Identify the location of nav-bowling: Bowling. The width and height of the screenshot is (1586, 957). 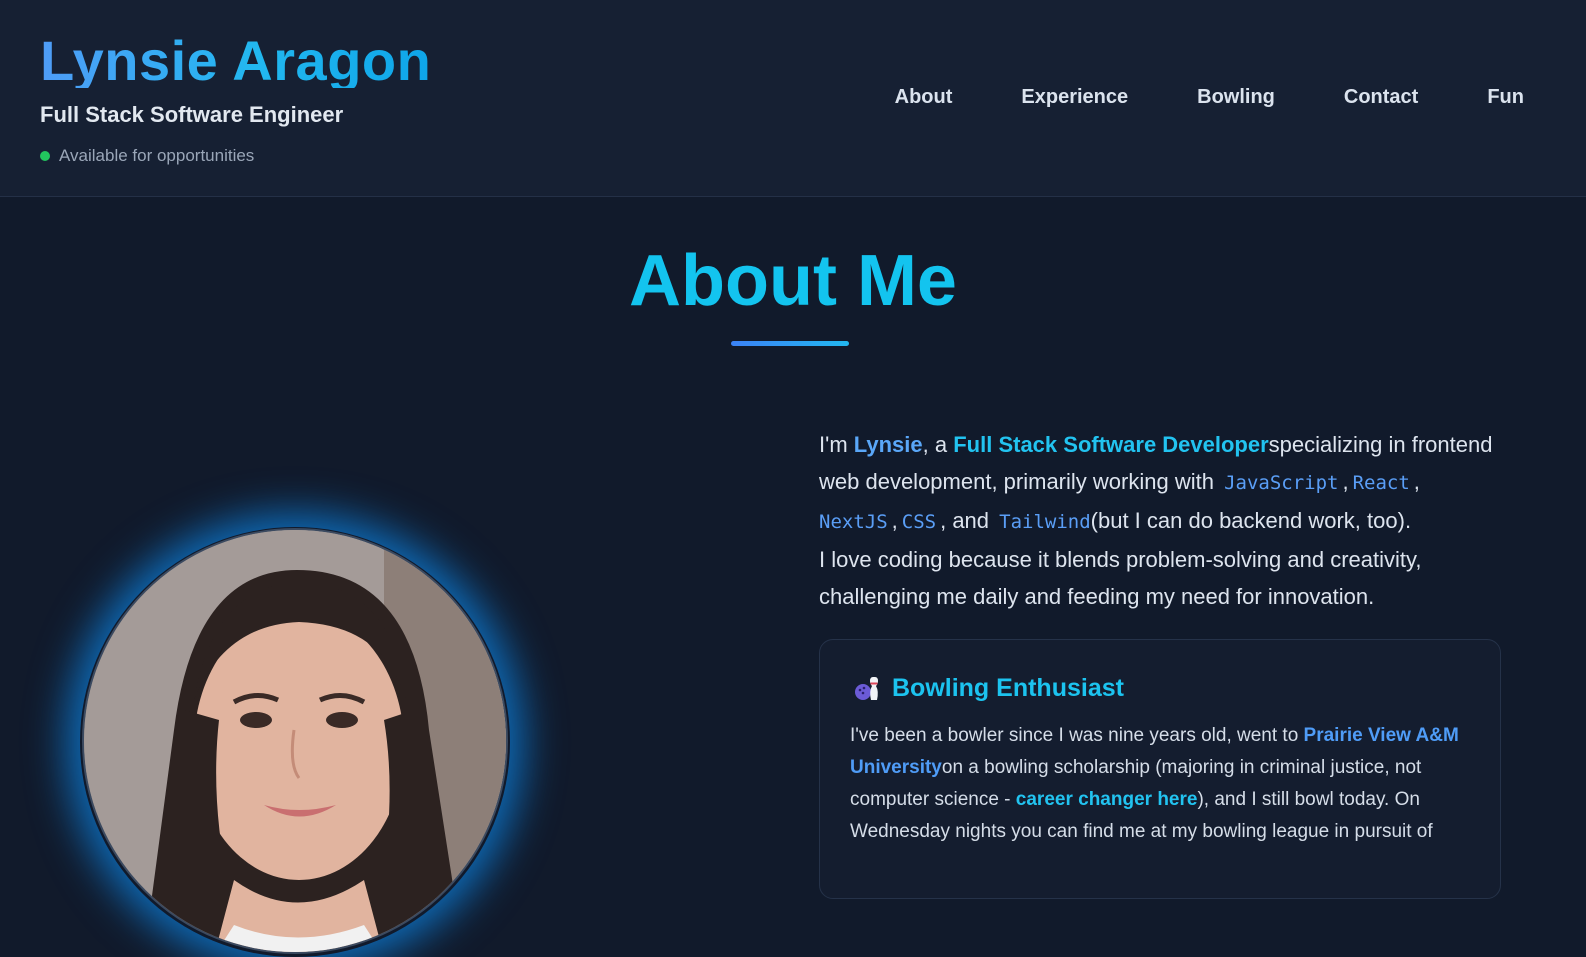
(1236, 97).